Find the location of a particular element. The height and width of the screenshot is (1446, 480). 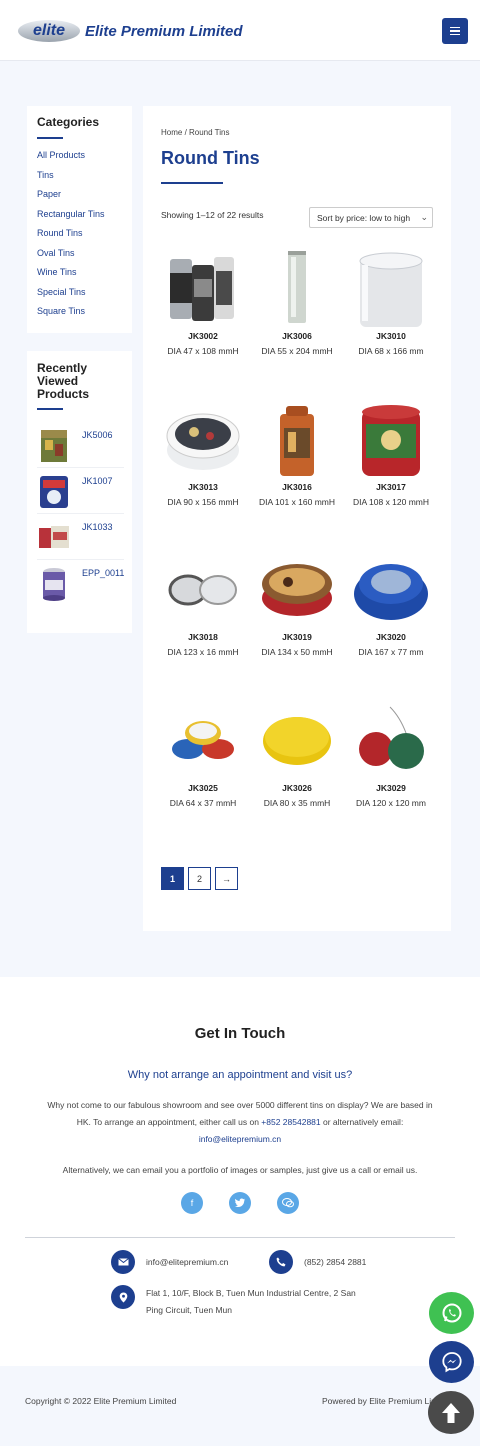

category-link: Tins is located at coordinates (84, 179).